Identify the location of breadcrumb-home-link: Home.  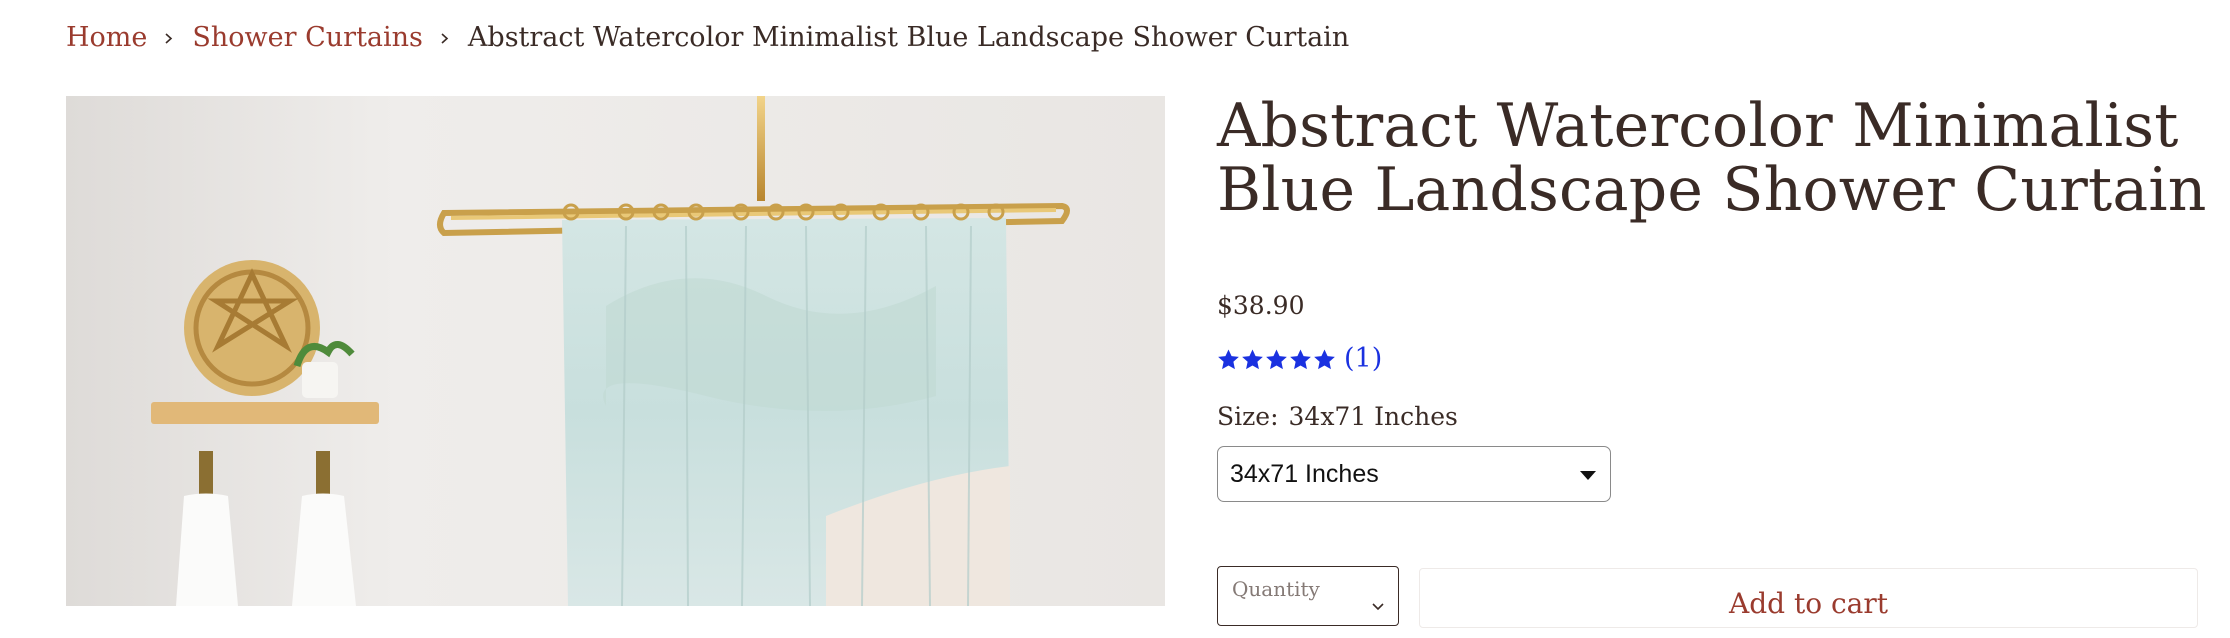
(106, 38).